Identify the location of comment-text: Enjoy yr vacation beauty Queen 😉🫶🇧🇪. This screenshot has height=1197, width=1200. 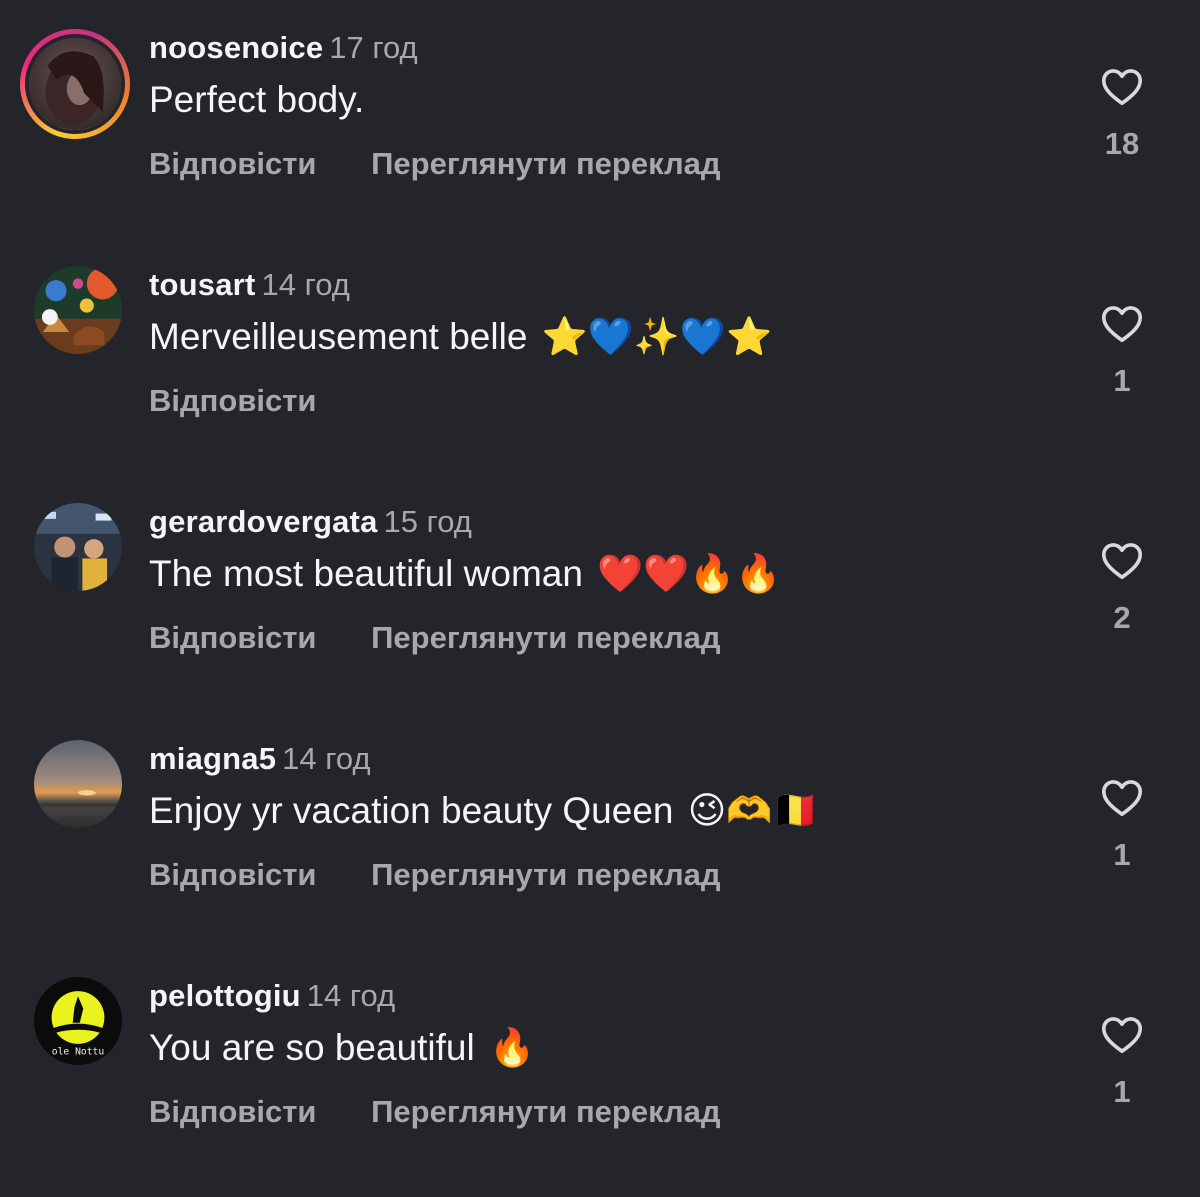
(484, 811).